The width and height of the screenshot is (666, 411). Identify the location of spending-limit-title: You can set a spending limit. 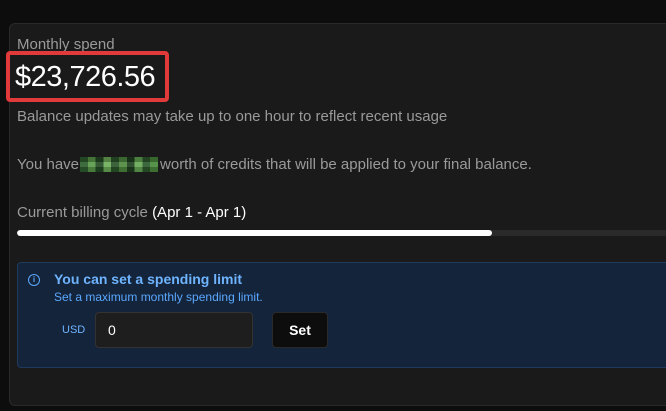
(148, 279).